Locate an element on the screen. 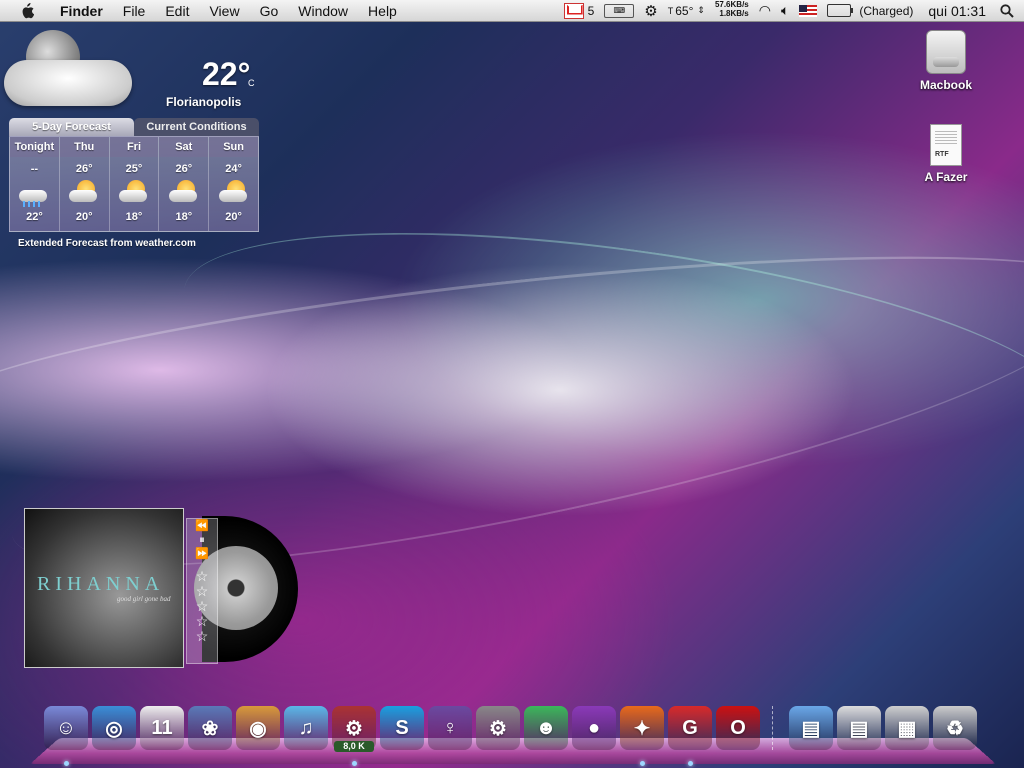 The width and height of the screenshot is (1024, 768). battery-status-item: (Charged) is located at coordinates (870, 11).